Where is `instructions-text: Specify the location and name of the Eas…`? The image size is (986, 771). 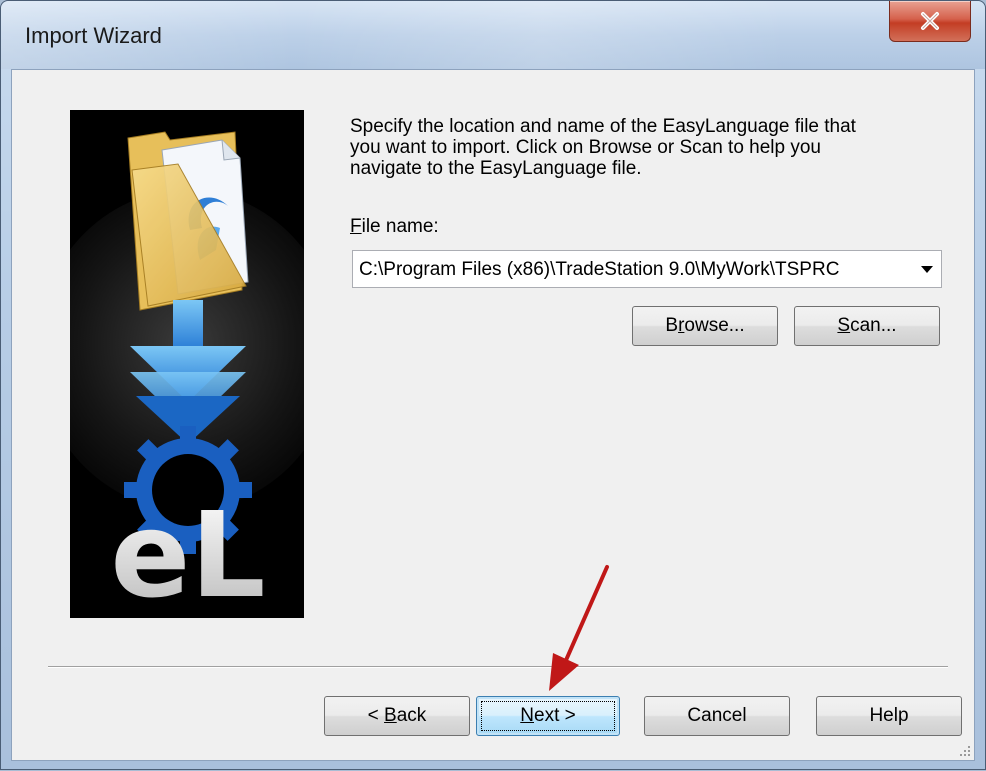
instructions-text: Specify the location and name of the Eas… is located at coordinates (603, 147).